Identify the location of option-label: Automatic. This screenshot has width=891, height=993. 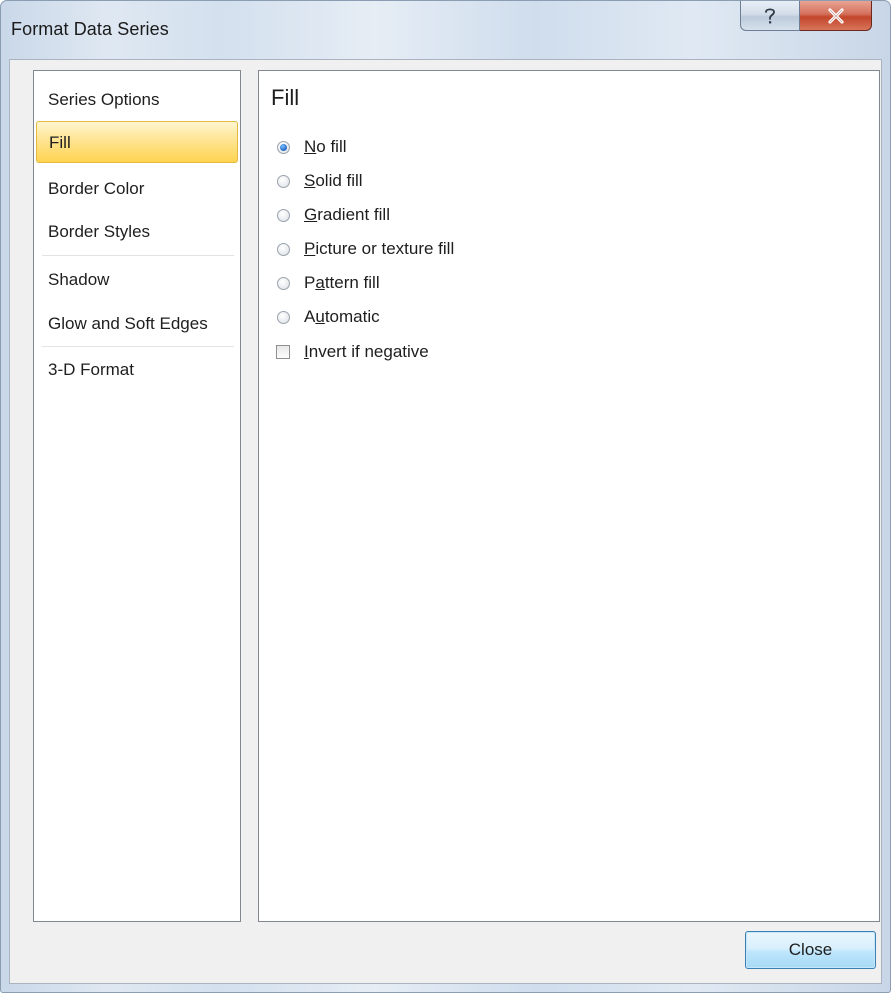
(342, 316).